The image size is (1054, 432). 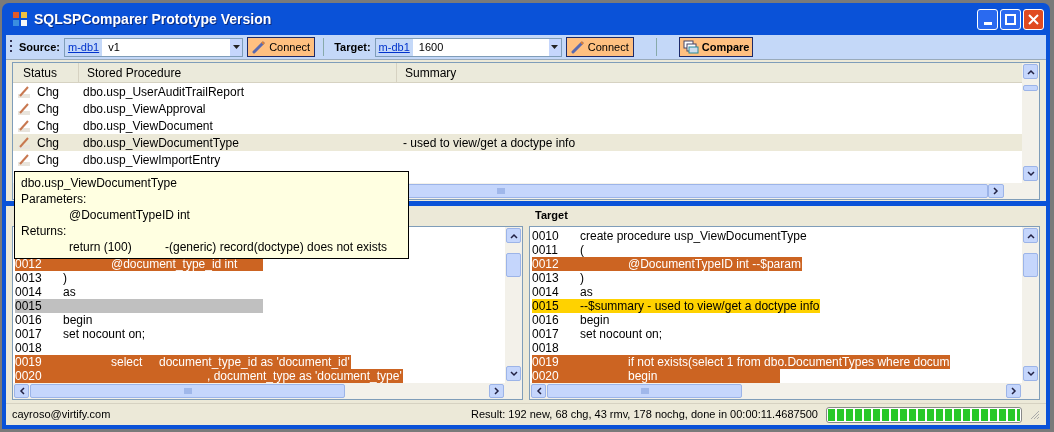 What do you see at coordinates (545, 250) in the screenshot?
I see `line-number: 0011` at bounding box center [545, 250].